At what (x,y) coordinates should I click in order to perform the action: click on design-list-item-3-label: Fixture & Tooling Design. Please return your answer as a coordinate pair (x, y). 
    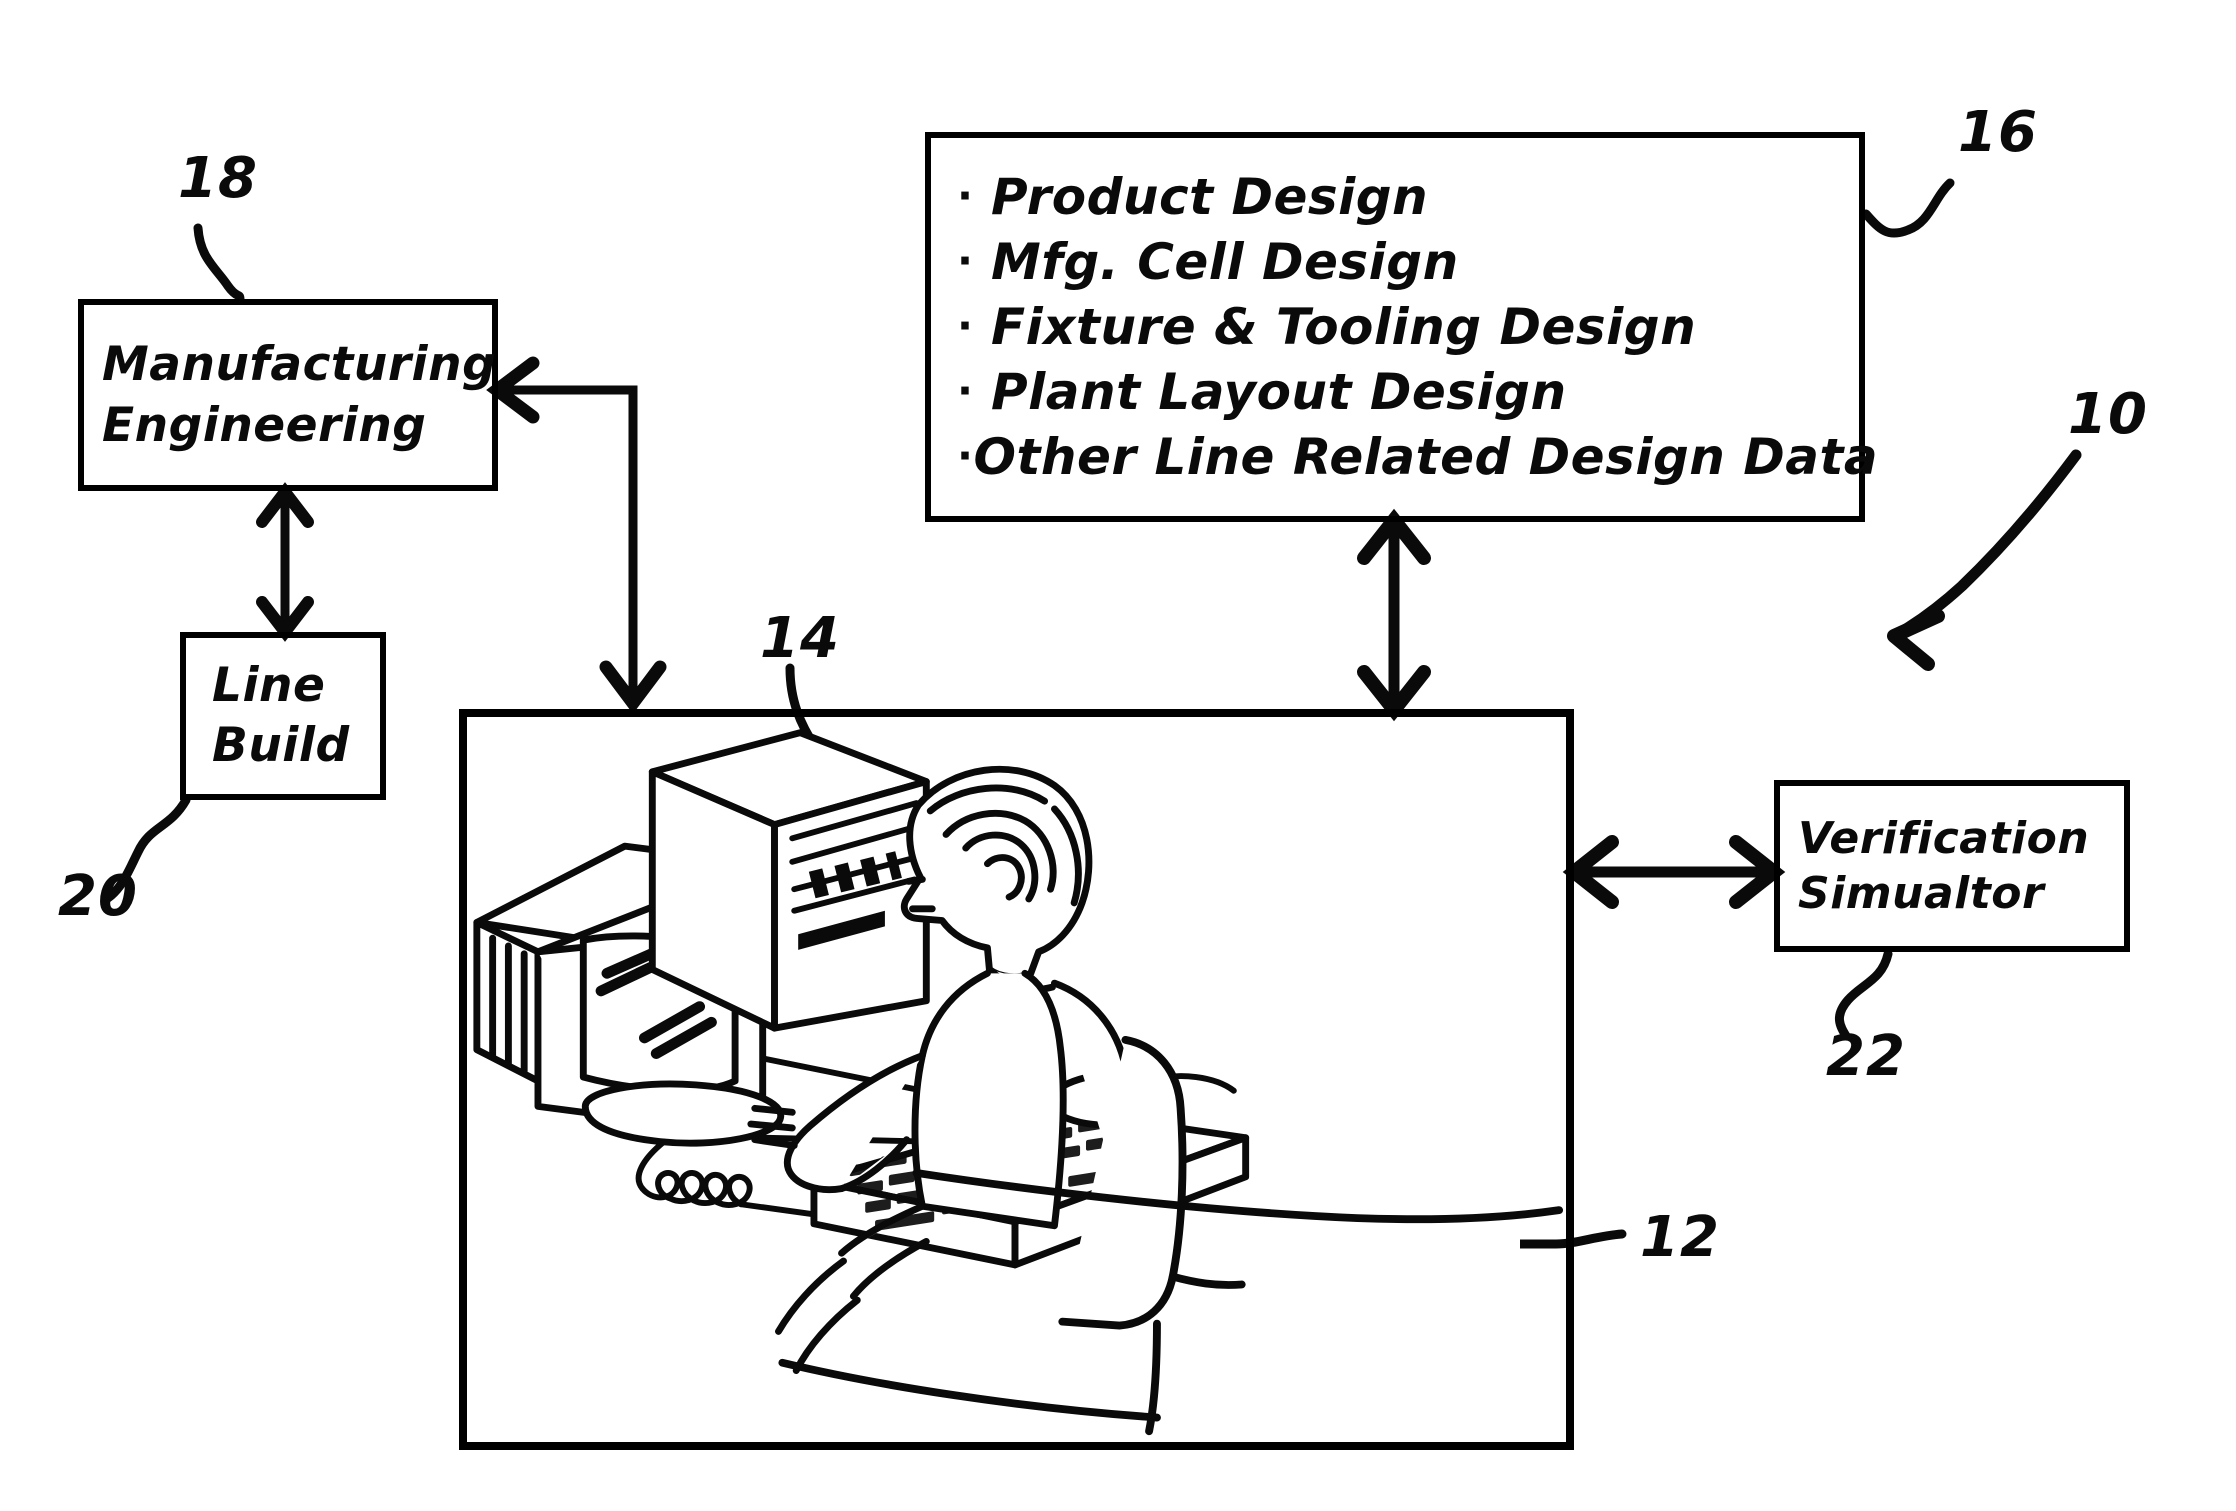
    Looking at the image, I should click on (1344, 326).